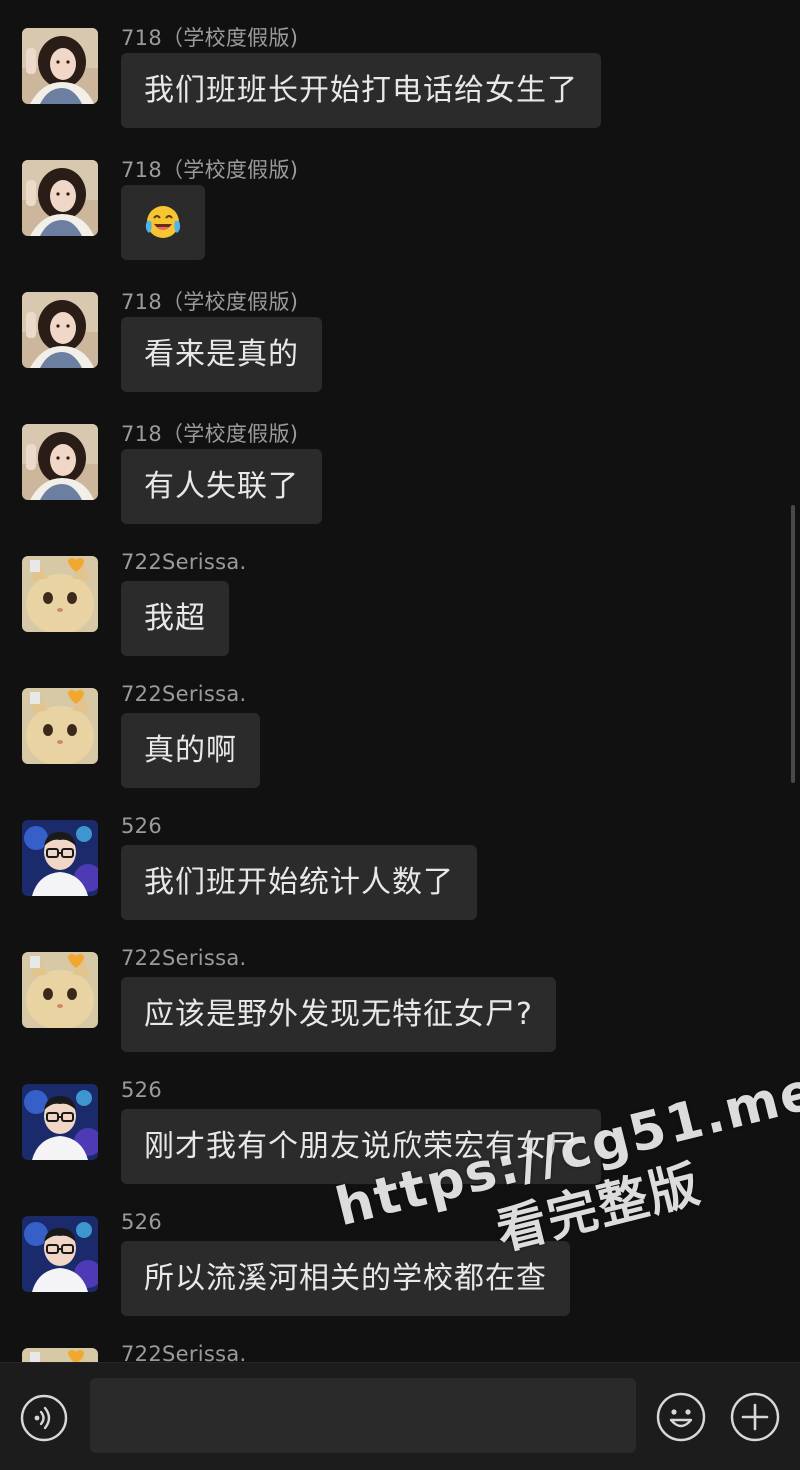  What do you see at coordinates (345, 1278) in the screenshot?
I see `message-bubble: 所以流溪河相关的学校都在查` at bounding box center [345, 1278].